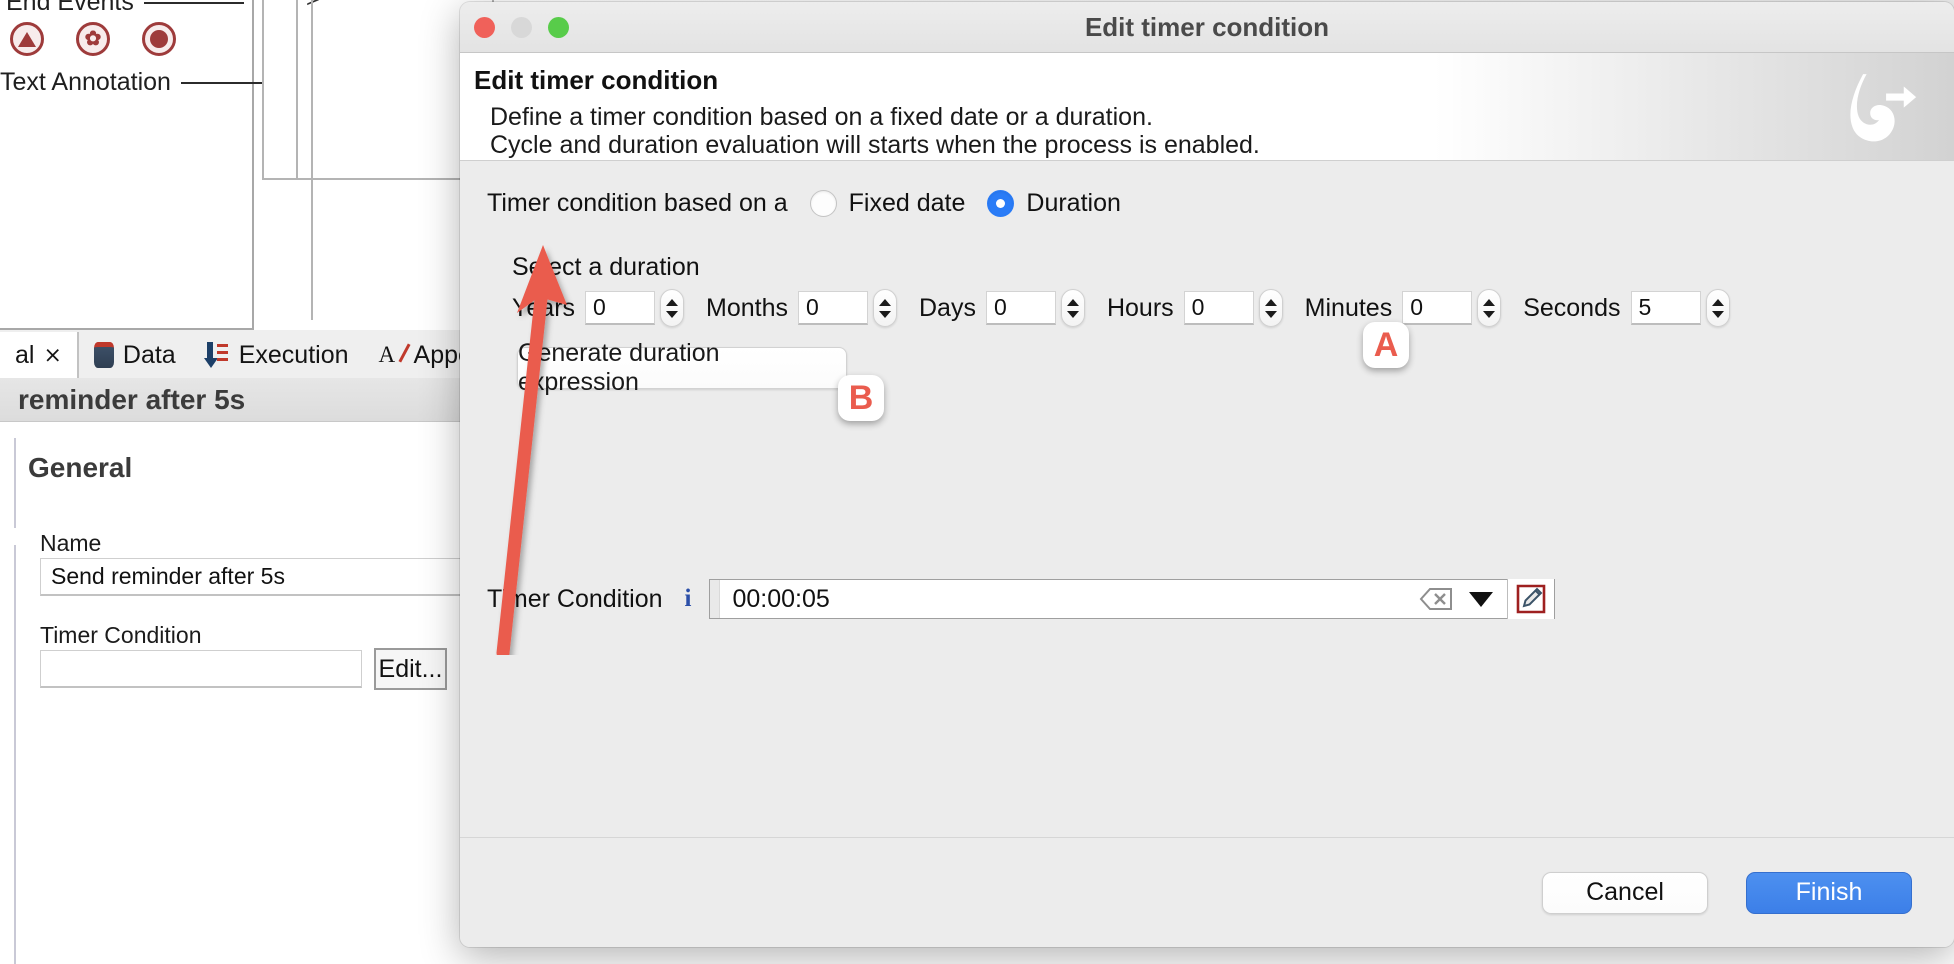 Image resolution: width=1954 pixels, height=964 pixels. Describe the element at coordinates (193, 2) in the screenshot. I see `divider-rule` at that location.